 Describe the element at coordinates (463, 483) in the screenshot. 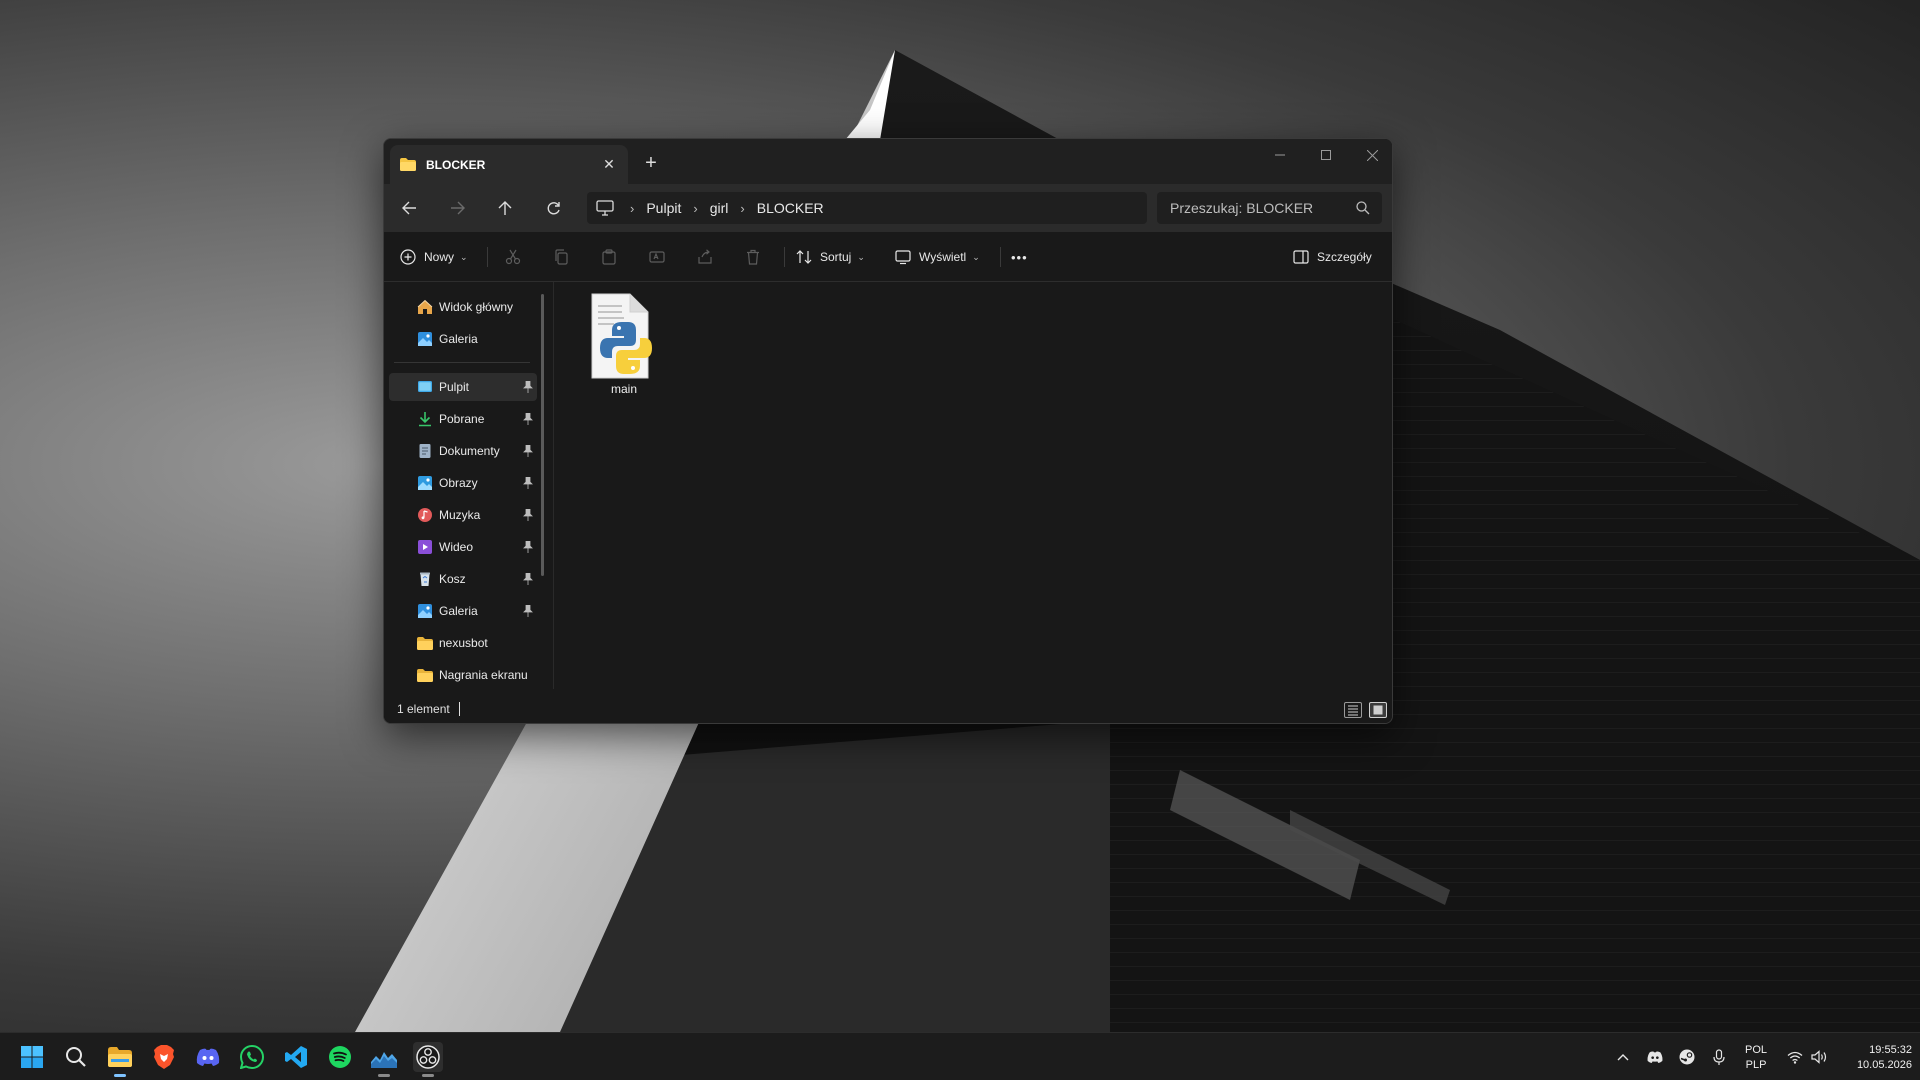

I see `sidebar-item-pictures: Obrazy` at that location.